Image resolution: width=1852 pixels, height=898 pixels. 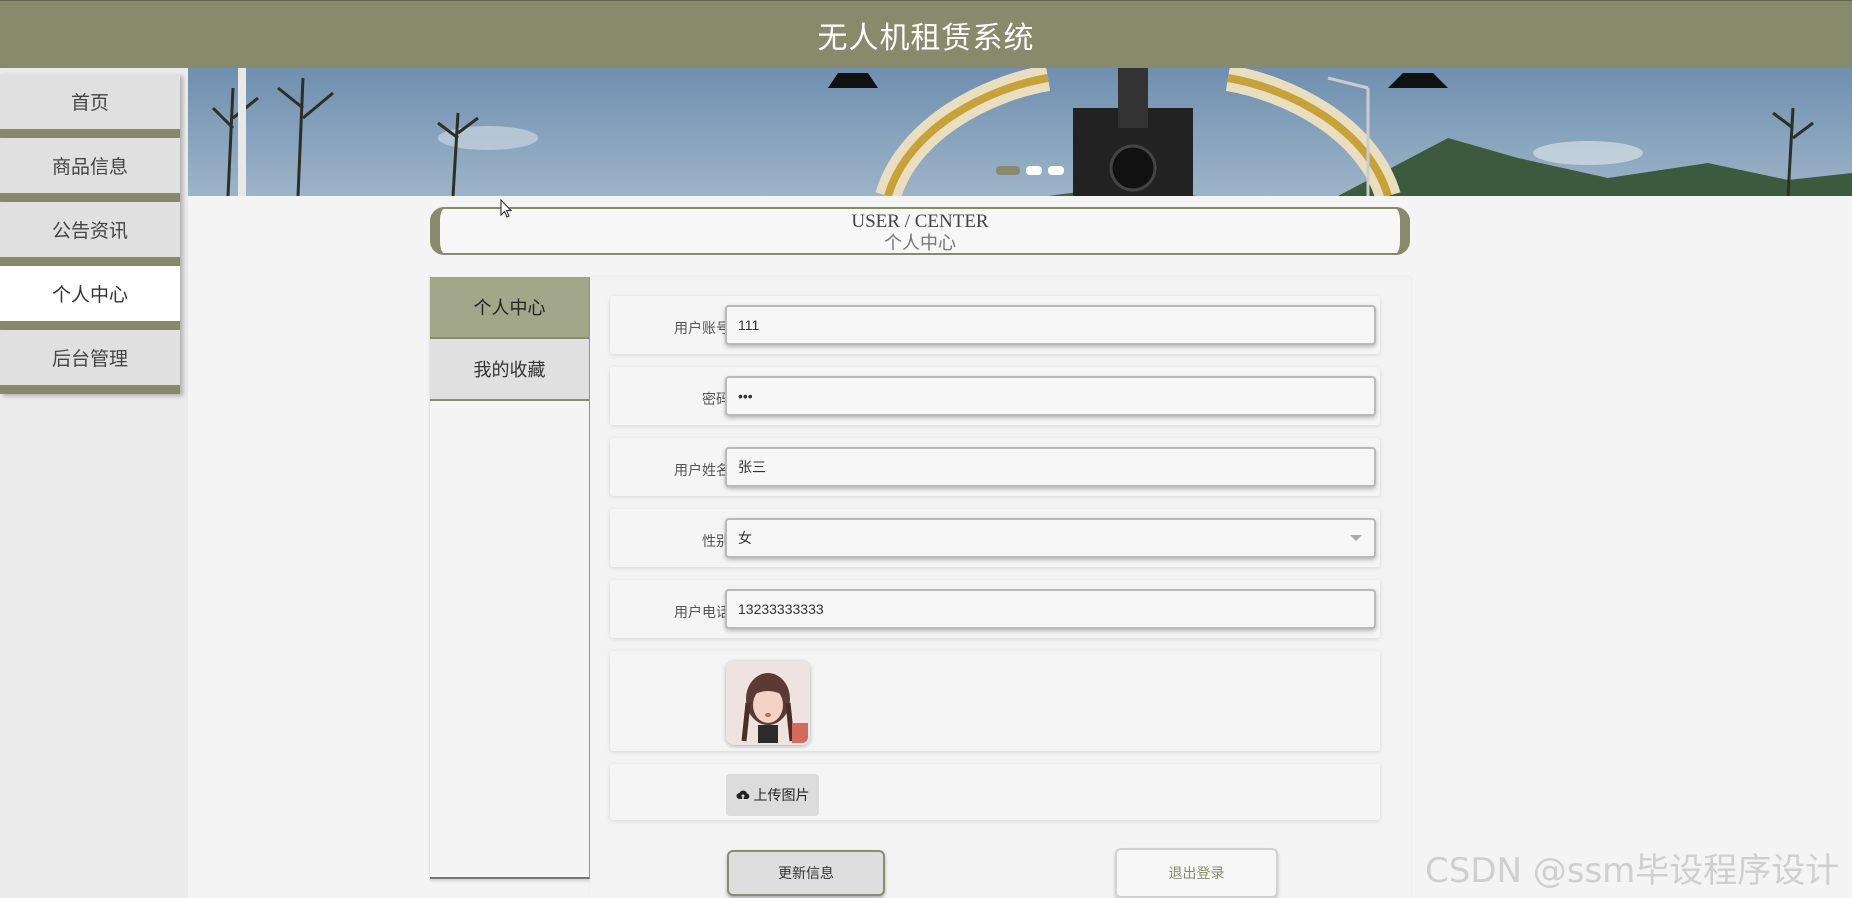 I want to click on upload-image-button: 上传图片, so click(x=772, y=795).